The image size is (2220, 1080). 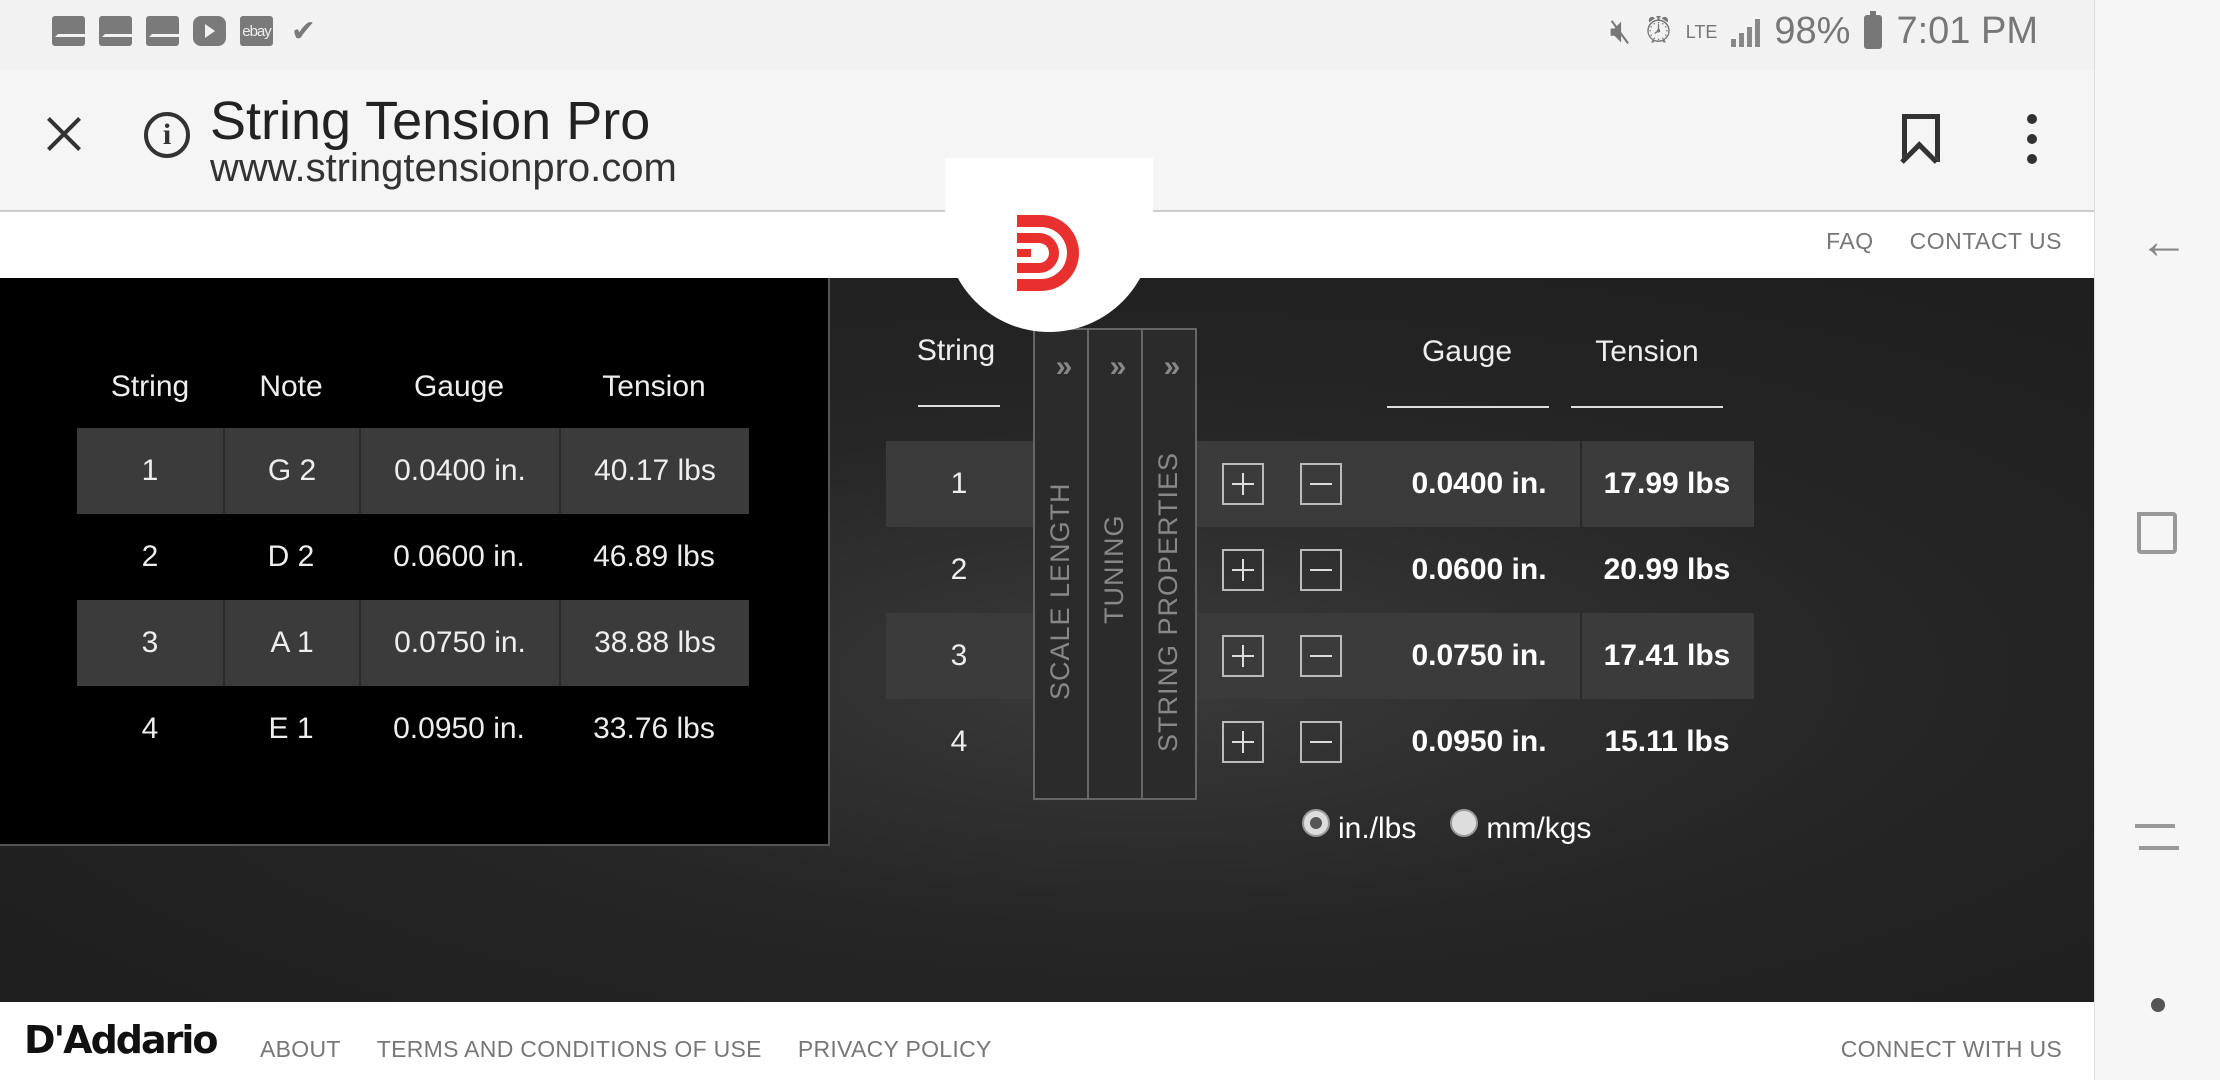 I want to click on tension-value: 33.76 lbs, so click(x=654, y=728).